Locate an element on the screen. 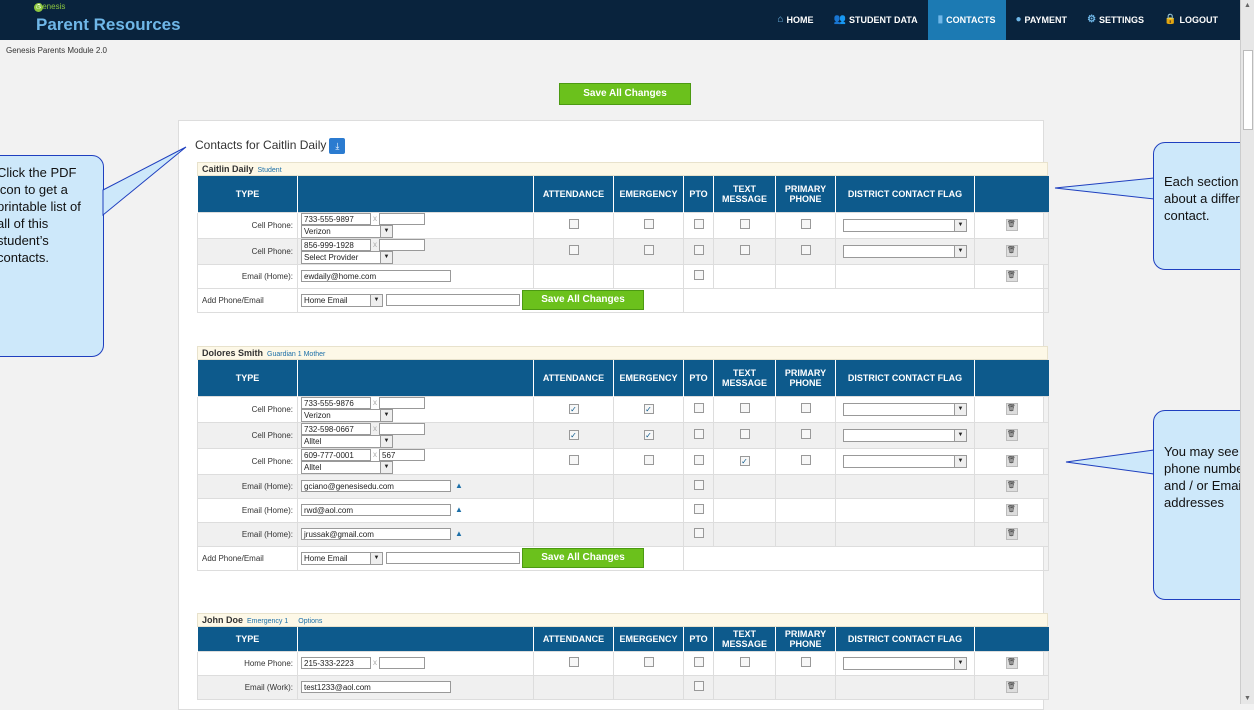 Image resolution: width=1254 pixels, height=710 pixels. scroll-down-icon: ▼ is located at coordinates (1247, 698).